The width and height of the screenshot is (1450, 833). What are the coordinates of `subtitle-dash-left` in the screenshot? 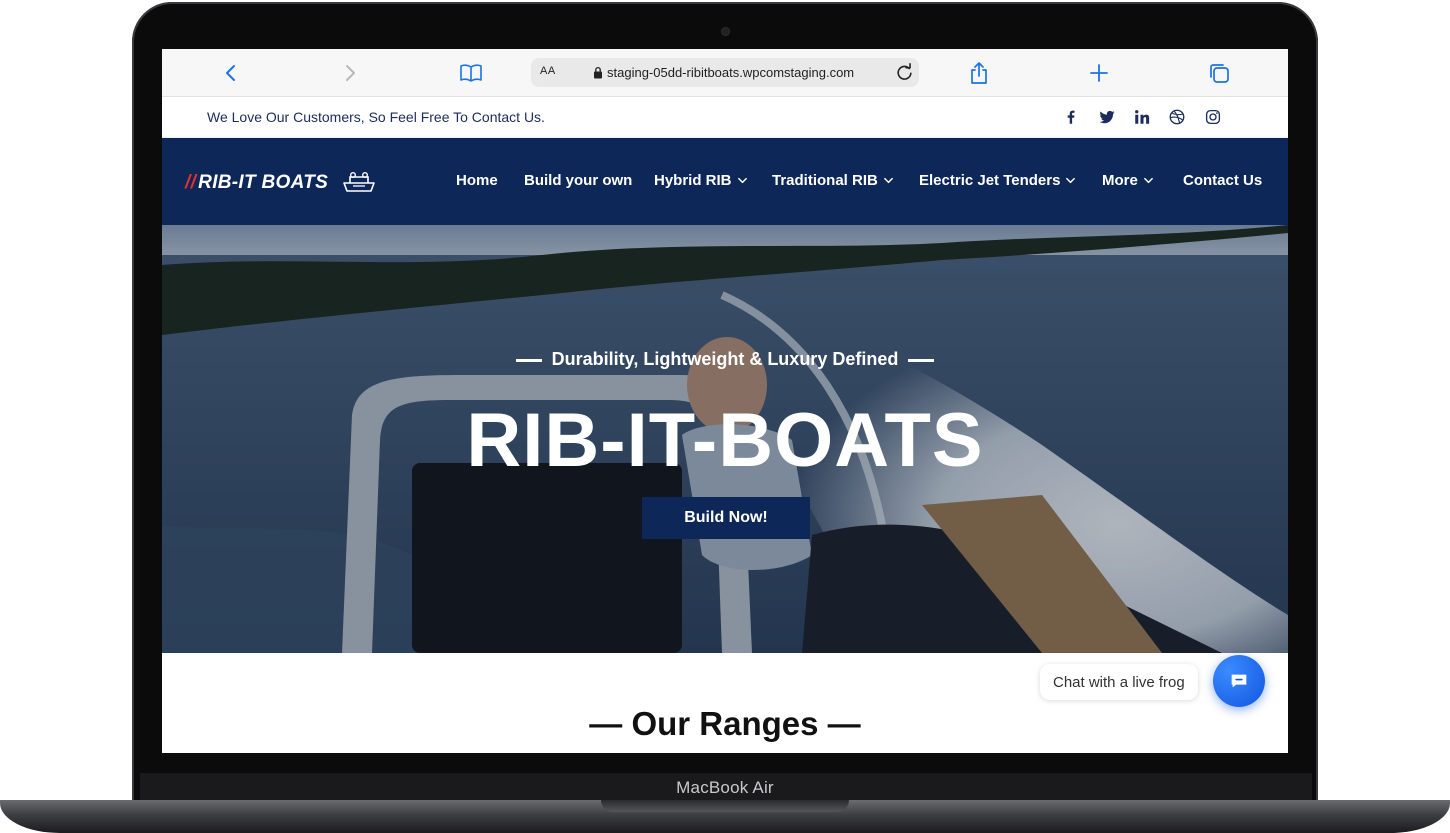 It's located at (528, 360).